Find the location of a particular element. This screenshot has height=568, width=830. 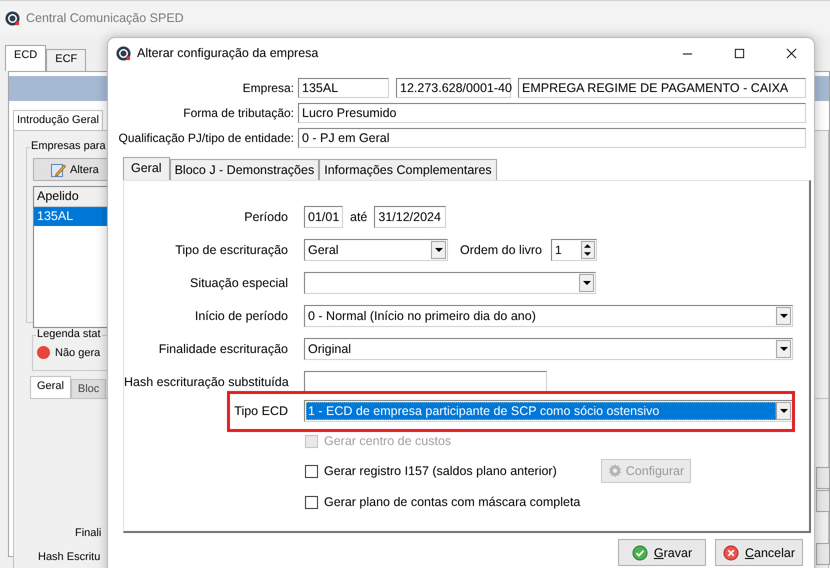

field-label: Finali is located at coordinates (88, 533).